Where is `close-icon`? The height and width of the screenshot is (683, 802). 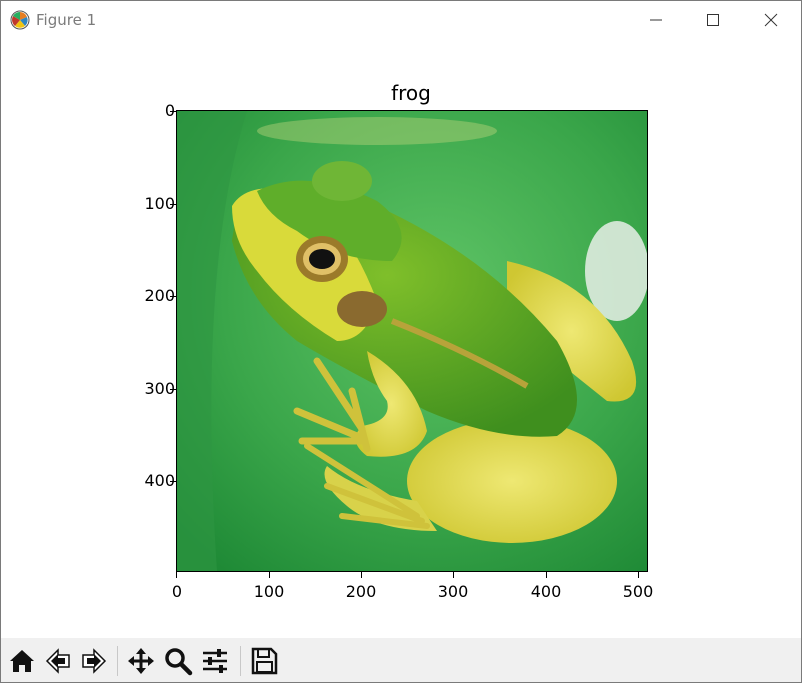
close-icon is located at coordinates (771, 20).